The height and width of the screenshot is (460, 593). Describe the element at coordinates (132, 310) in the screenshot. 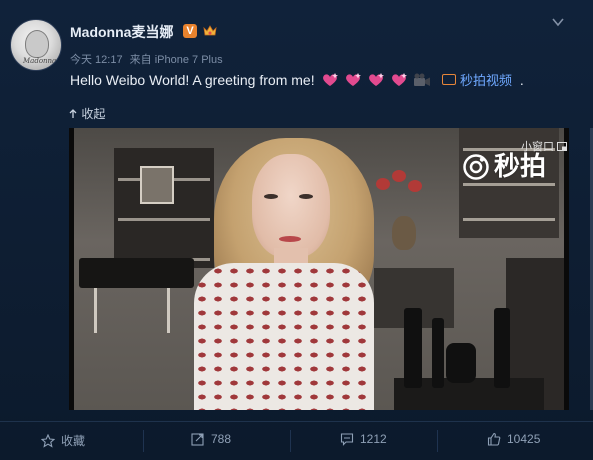

I see `stool-legs` at that location.